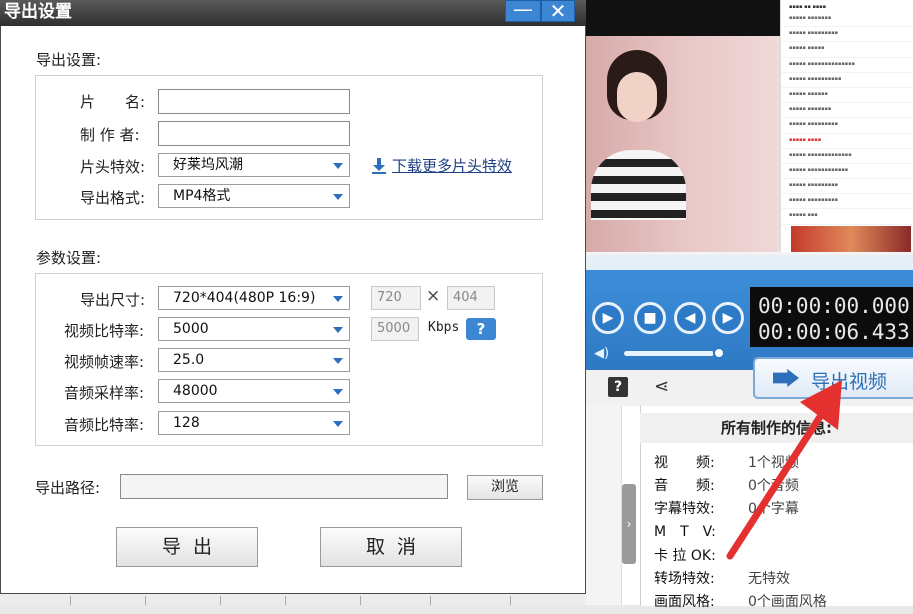 The height and width of the screenshot is (614, 913). Describe the element at coordinates (684, 579) in the screenshot. I see `info-label: 转场特效:` at that location.